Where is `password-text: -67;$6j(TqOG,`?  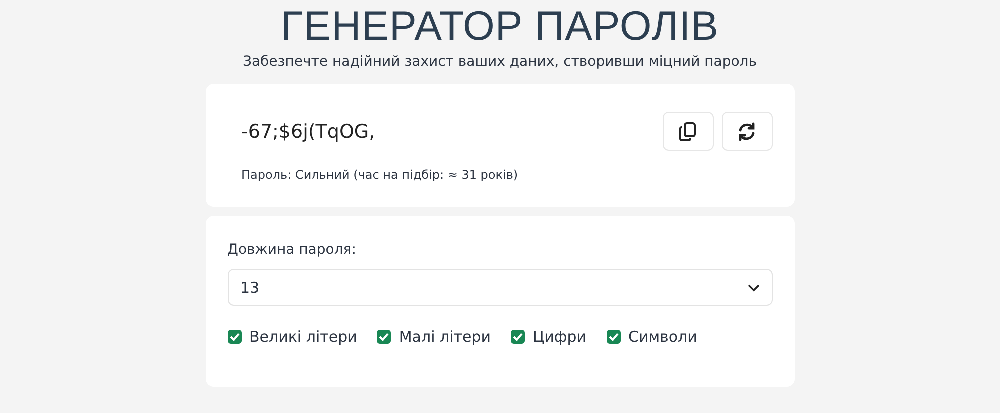 password-text: -67;$6j(TqOG, is located at coordinates (309, 131).